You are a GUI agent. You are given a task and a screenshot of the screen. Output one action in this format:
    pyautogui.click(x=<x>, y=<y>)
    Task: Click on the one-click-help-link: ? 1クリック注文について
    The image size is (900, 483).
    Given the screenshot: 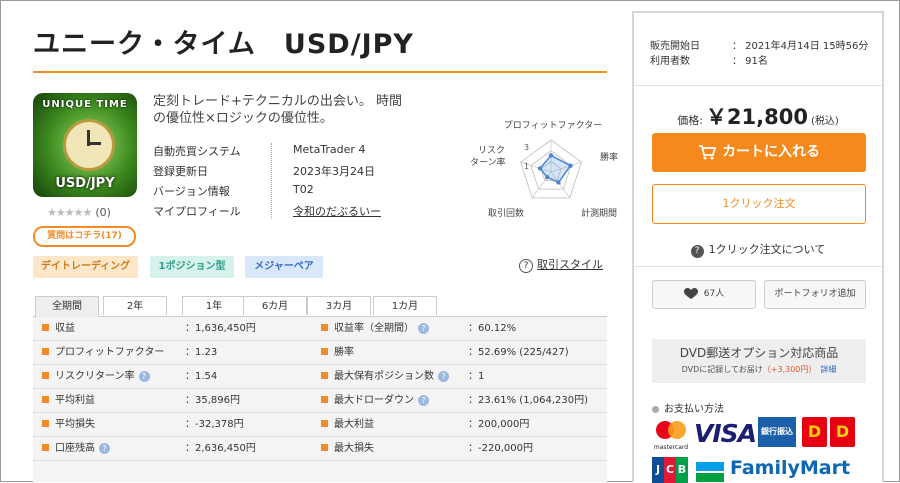 What is the action you would take?
    pyautogui.click(x=758, y=249)
    